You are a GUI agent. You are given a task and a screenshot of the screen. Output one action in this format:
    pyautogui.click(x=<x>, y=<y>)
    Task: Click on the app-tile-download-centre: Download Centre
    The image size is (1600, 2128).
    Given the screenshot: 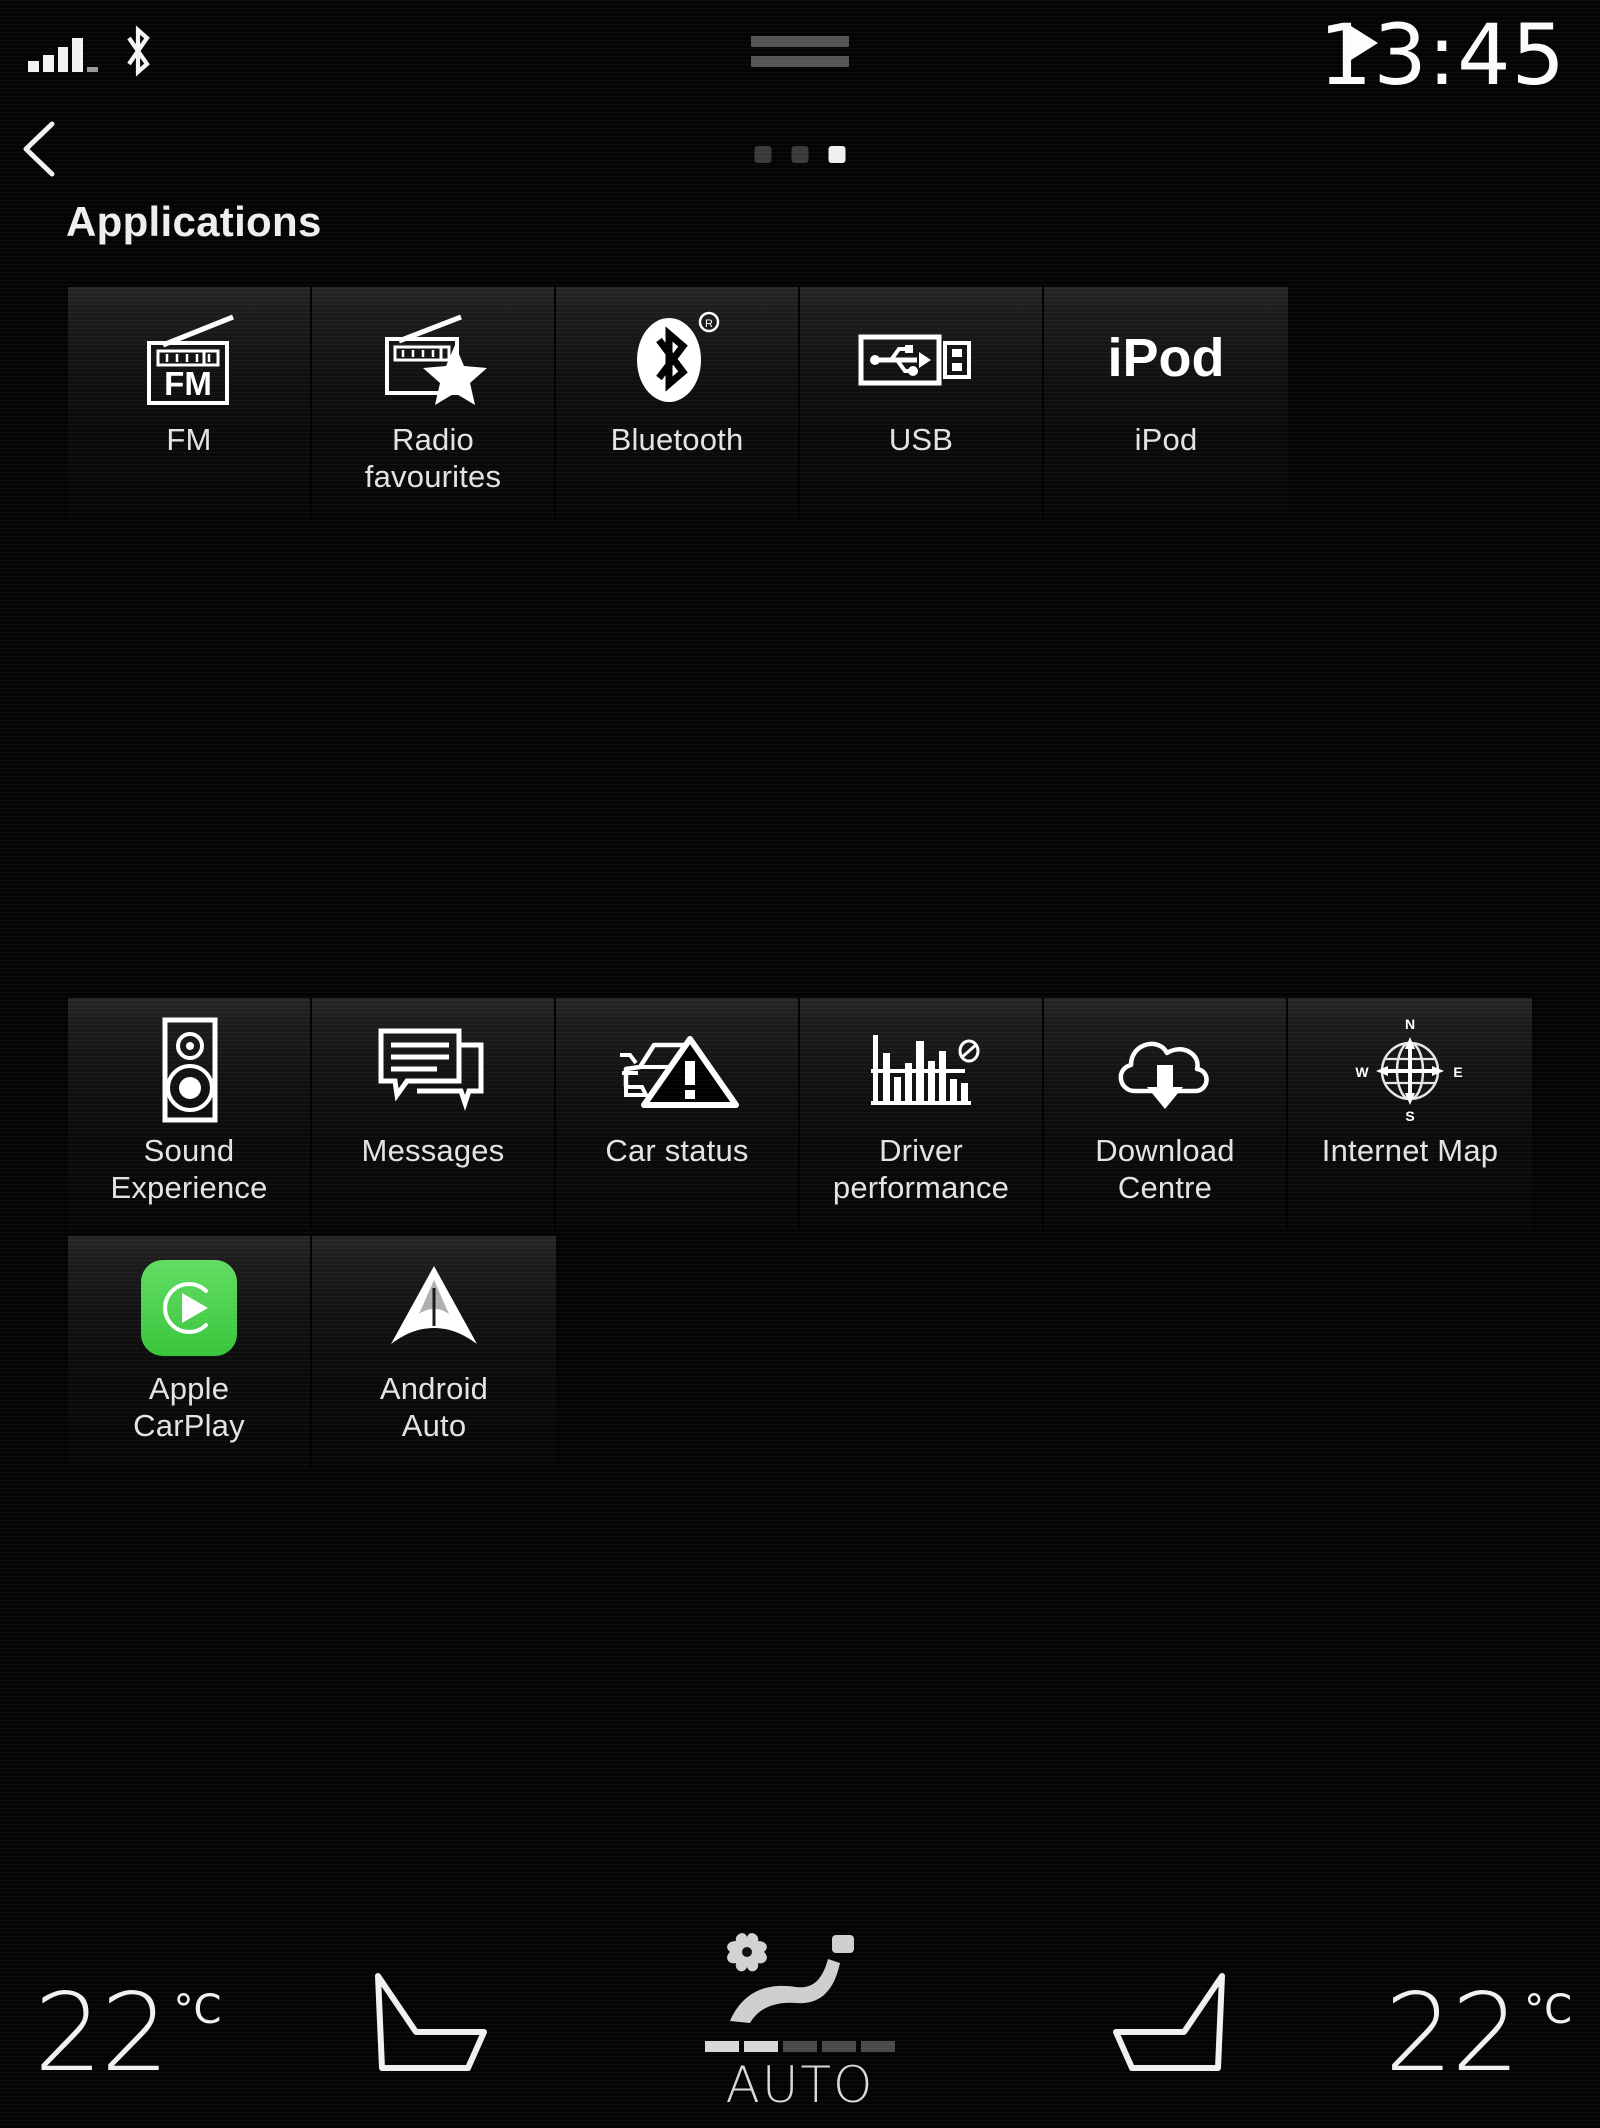 What is the action you would take?
    pyautogui.click(x=1166, y=1113)
    